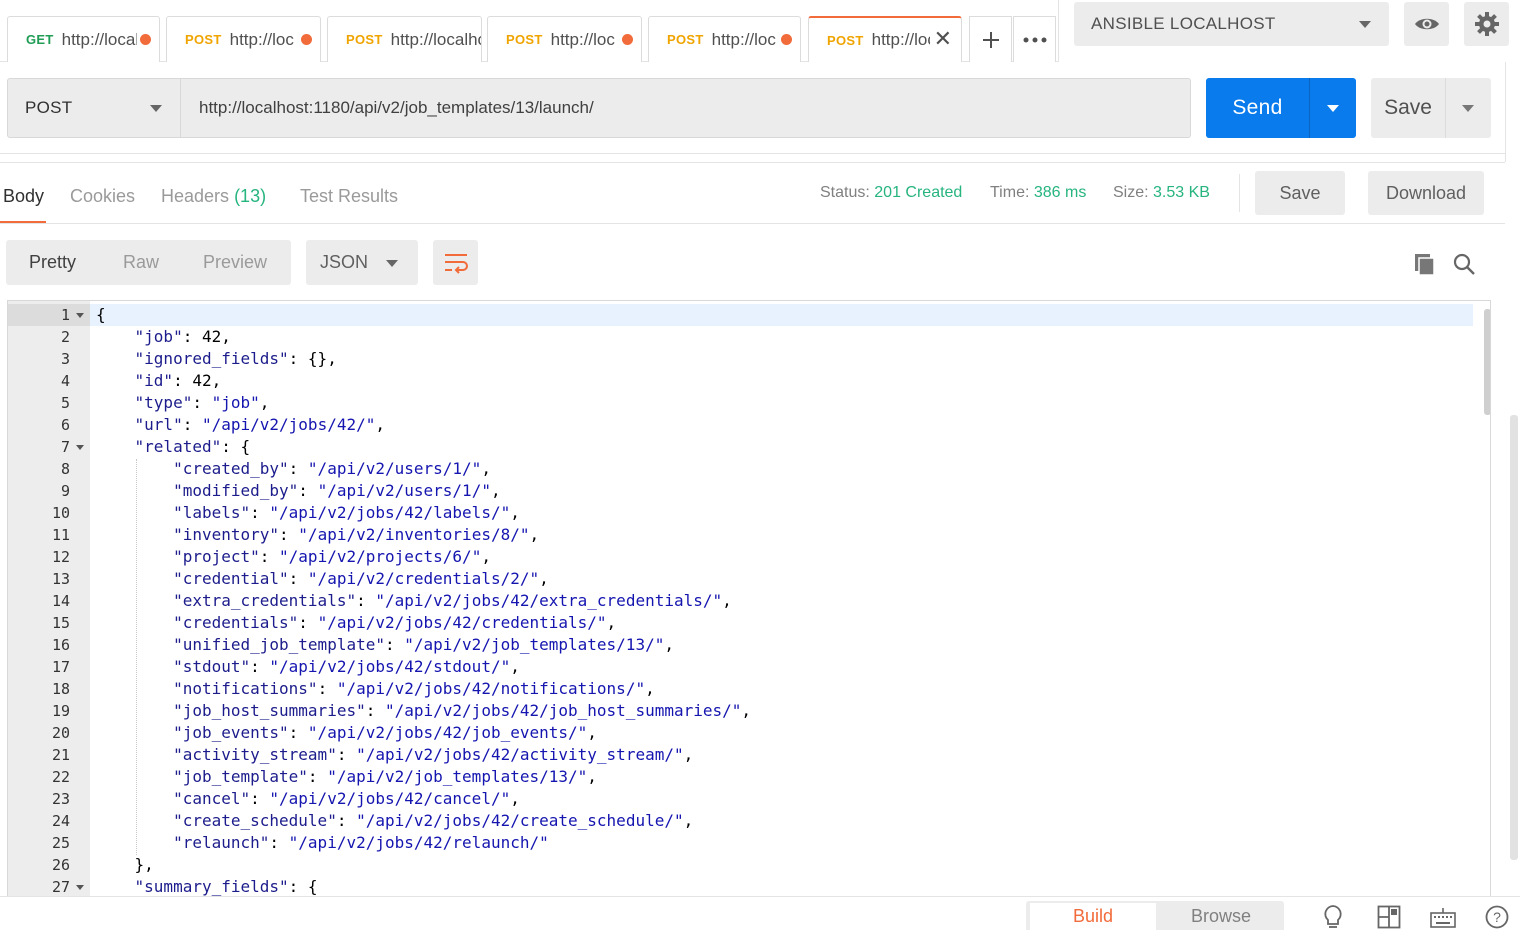 The image size is (1520, 930). What do you see at coordinates (491, 688) in the screenshot?
I see `json-string: "/api/v2/jobs/42/notifications/"` at bounding box center [491, 688].